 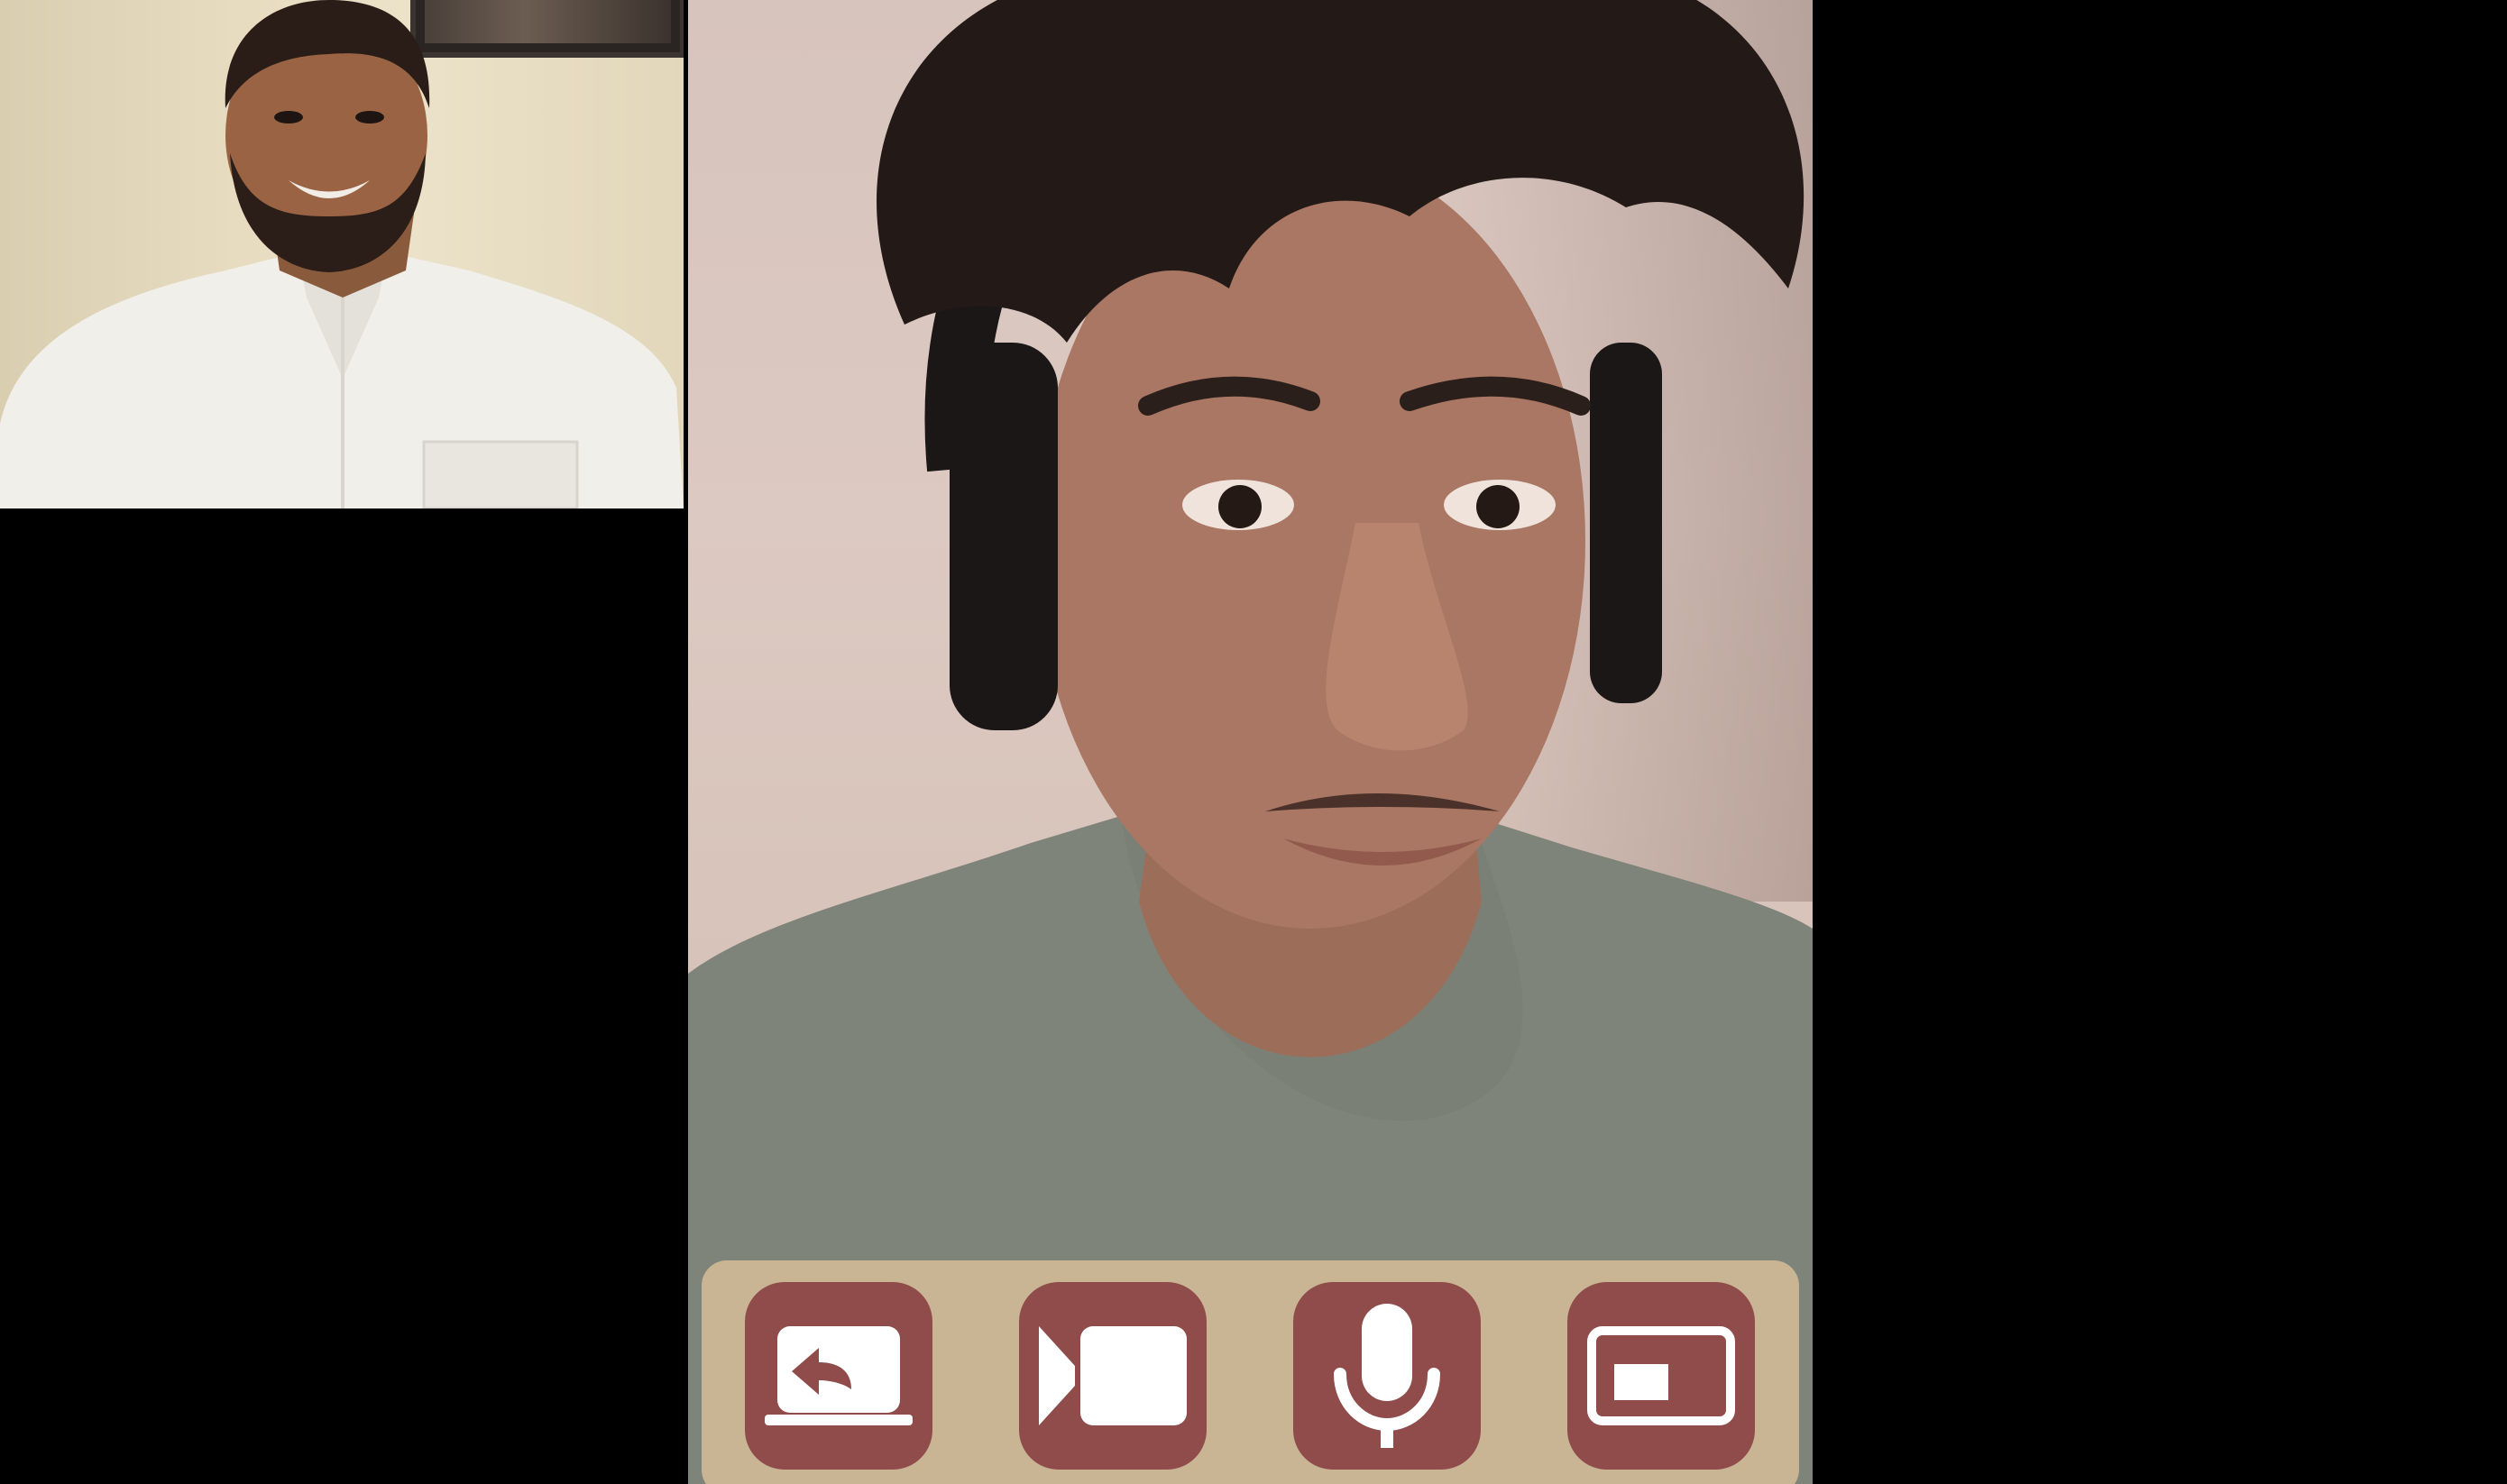 I want to click on remote-participant-figure, so click(x=342, y=254).